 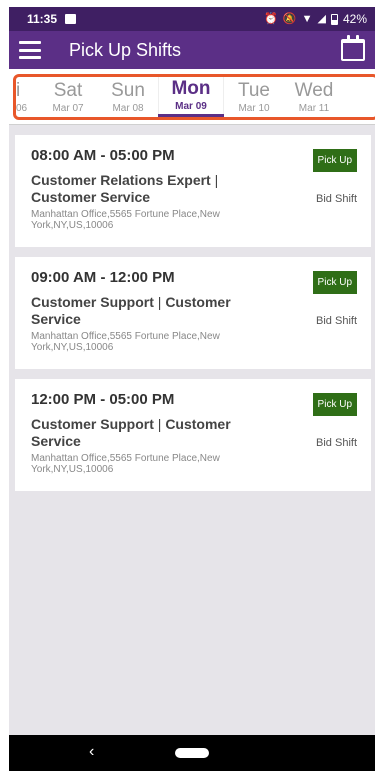 What do you see at coordinates (68, 90) in the screenshot?
I see `day-name: Sat` at bounding box center [68, 90].